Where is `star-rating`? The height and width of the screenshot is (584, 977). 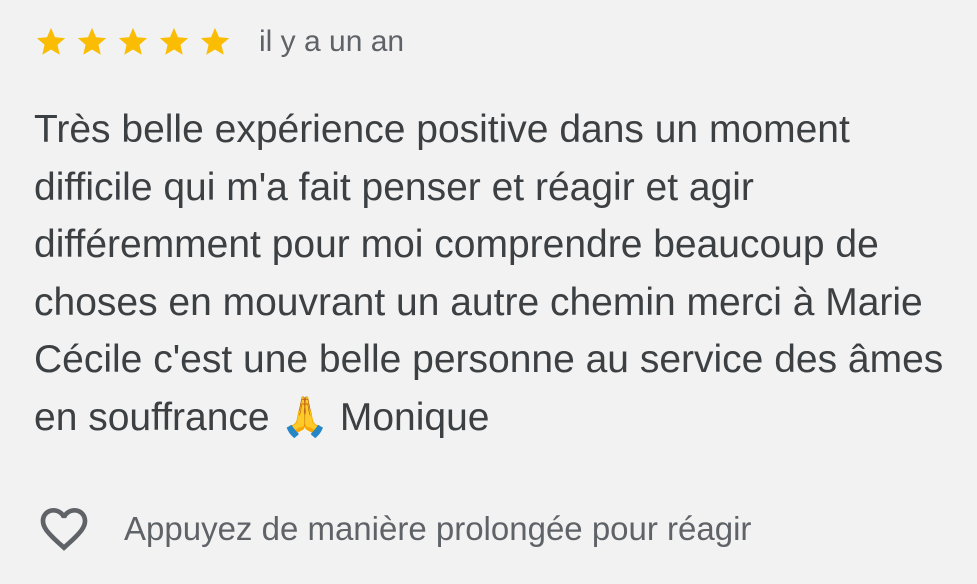
star-rating is located at coordinates (136, 42).